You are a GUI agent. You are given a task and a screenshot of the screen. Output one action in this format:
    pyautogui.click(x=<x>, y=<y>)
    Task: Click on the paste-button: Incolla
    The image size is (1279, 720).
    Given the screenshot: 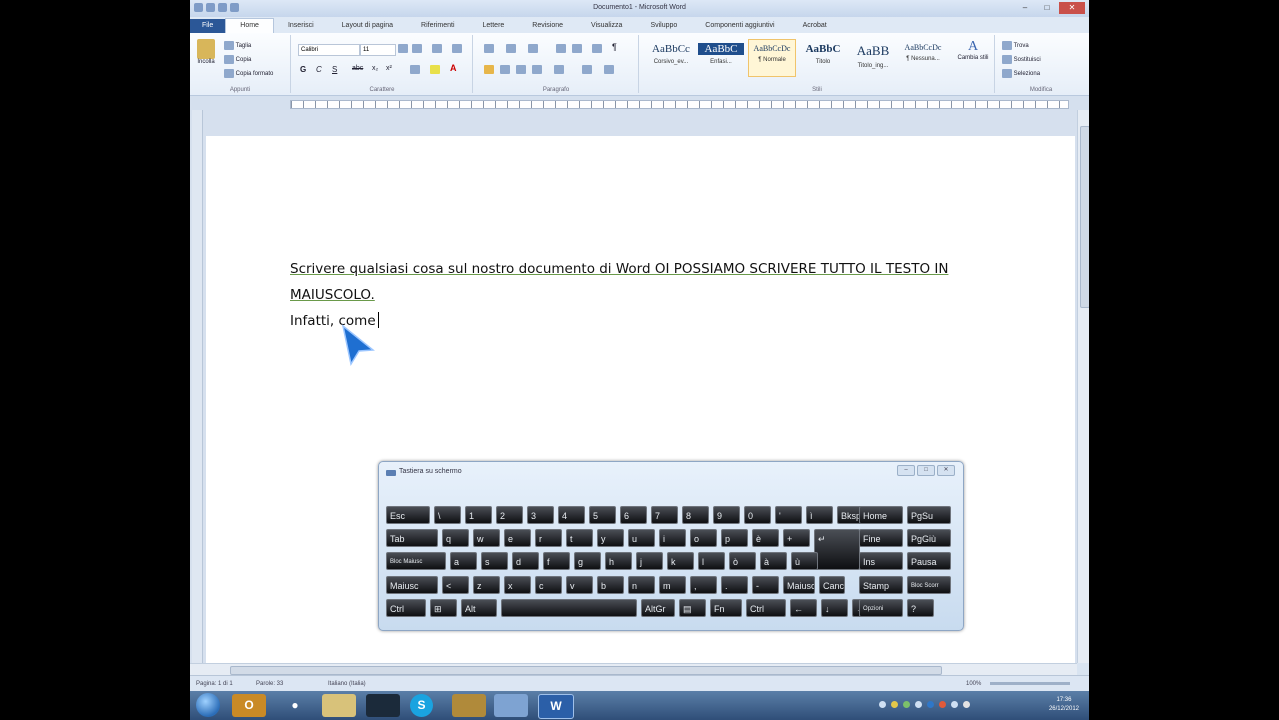 What is the action you would take?
    pyautogui.click(x=206, y=52)
    